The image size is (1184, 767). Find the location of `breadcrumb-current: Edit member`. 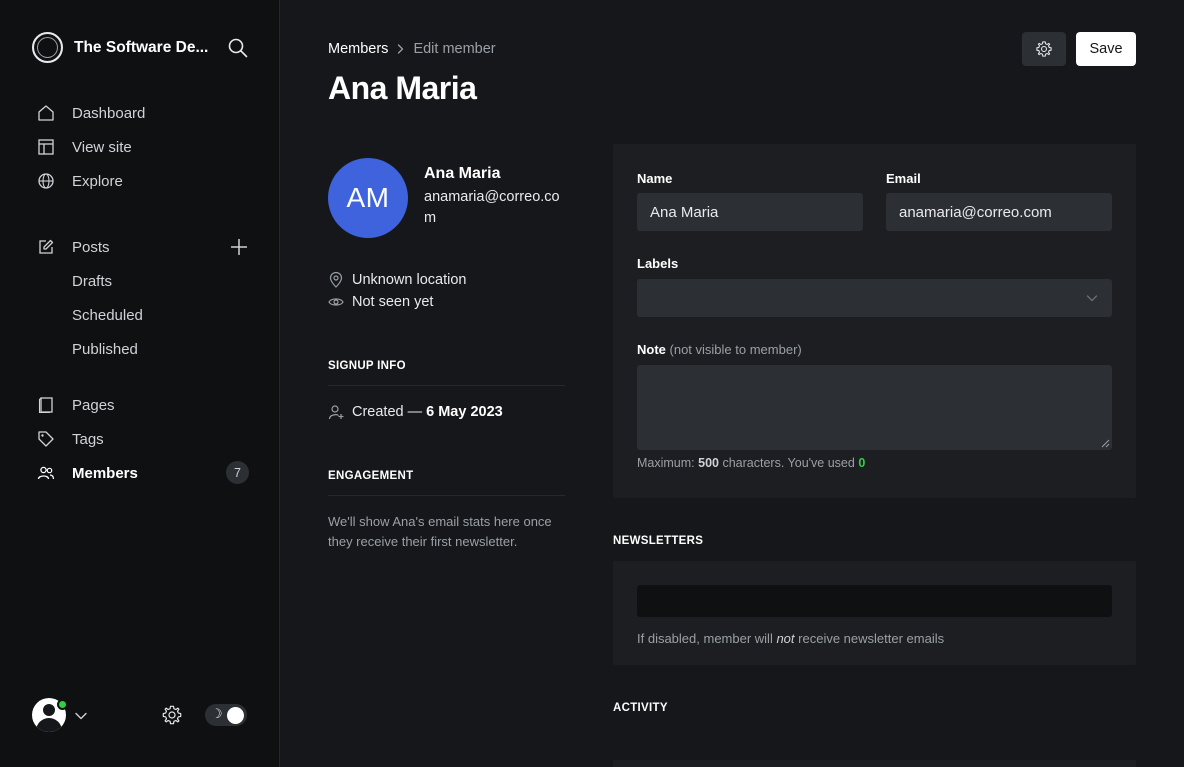

breadcrumb-current: Edit member is located at coordinates (454, 49).